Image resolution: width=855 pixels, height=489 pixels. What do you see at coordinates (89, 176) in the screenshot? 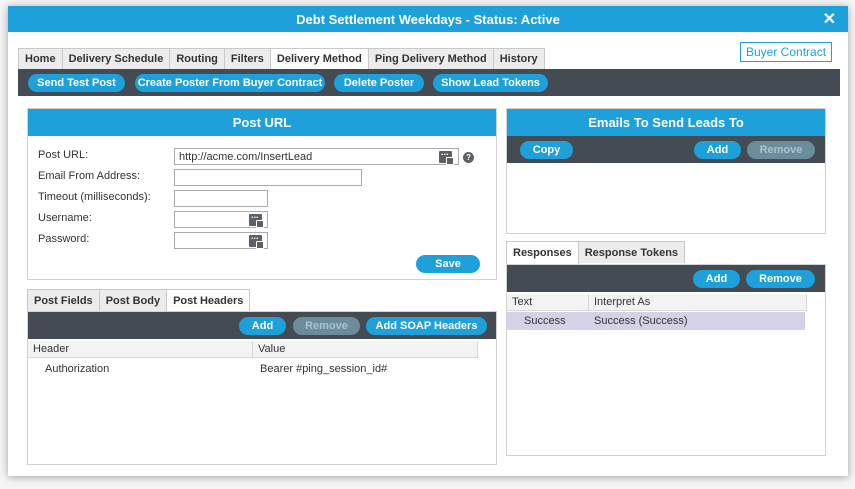
I see `email-from-label: Email From Address:` at bounding box center [89, 176].